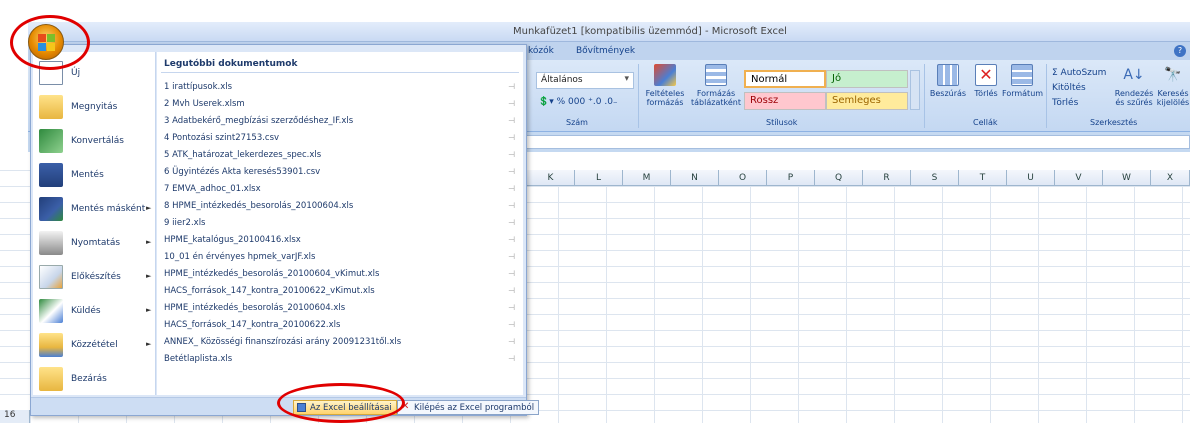 Image resolution: width=1190 pixels, height=423 pixels. I want to click on currency-icon: 💲▾, so click(546, 102).